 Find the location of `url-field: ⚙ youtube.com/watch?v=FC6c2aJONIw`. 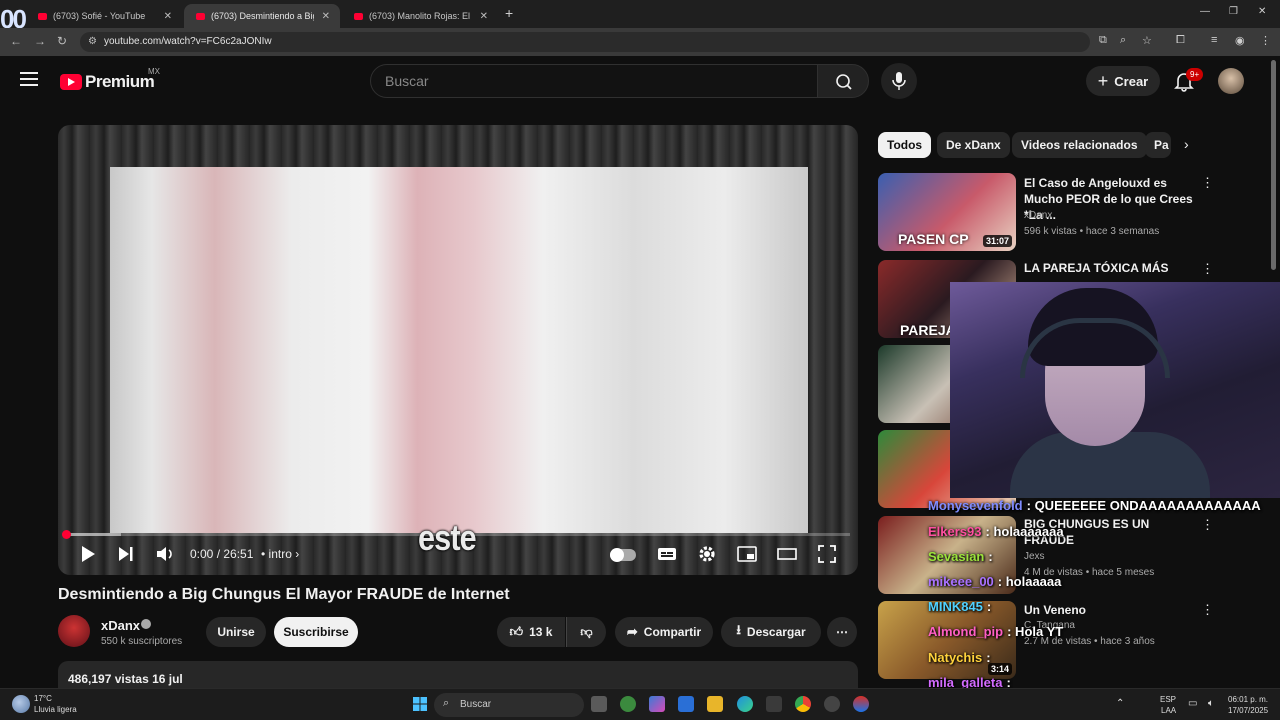

url-field: ⚙ youtube.com/watch?v=FC6c2aJONIw is located at coordinates (585, 42).